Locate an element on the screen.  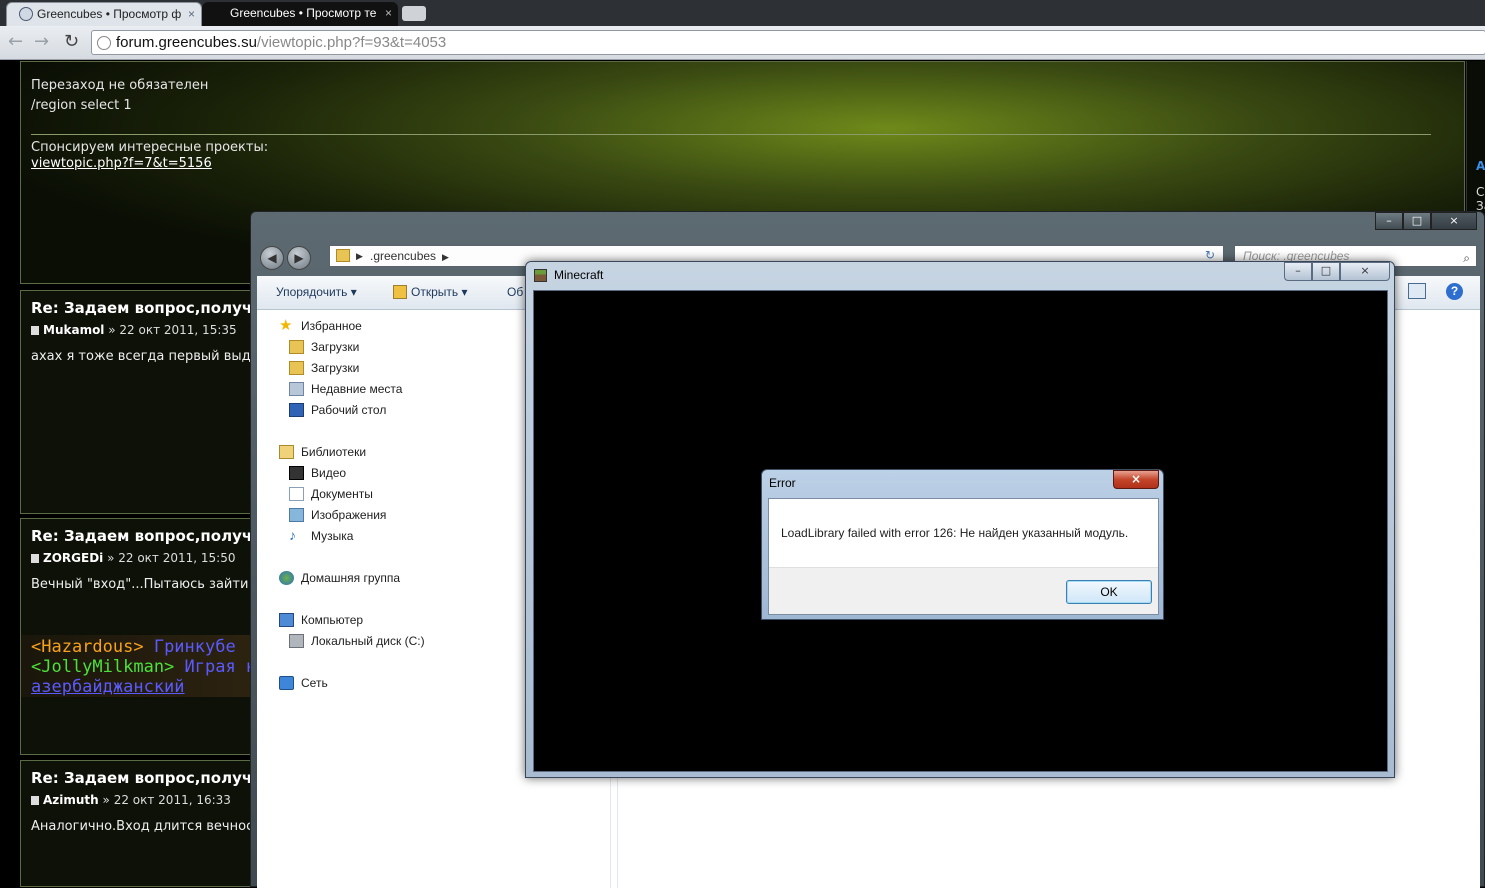
nav-item-favorites: ★ Избранное is located at coordinates (320, 325).